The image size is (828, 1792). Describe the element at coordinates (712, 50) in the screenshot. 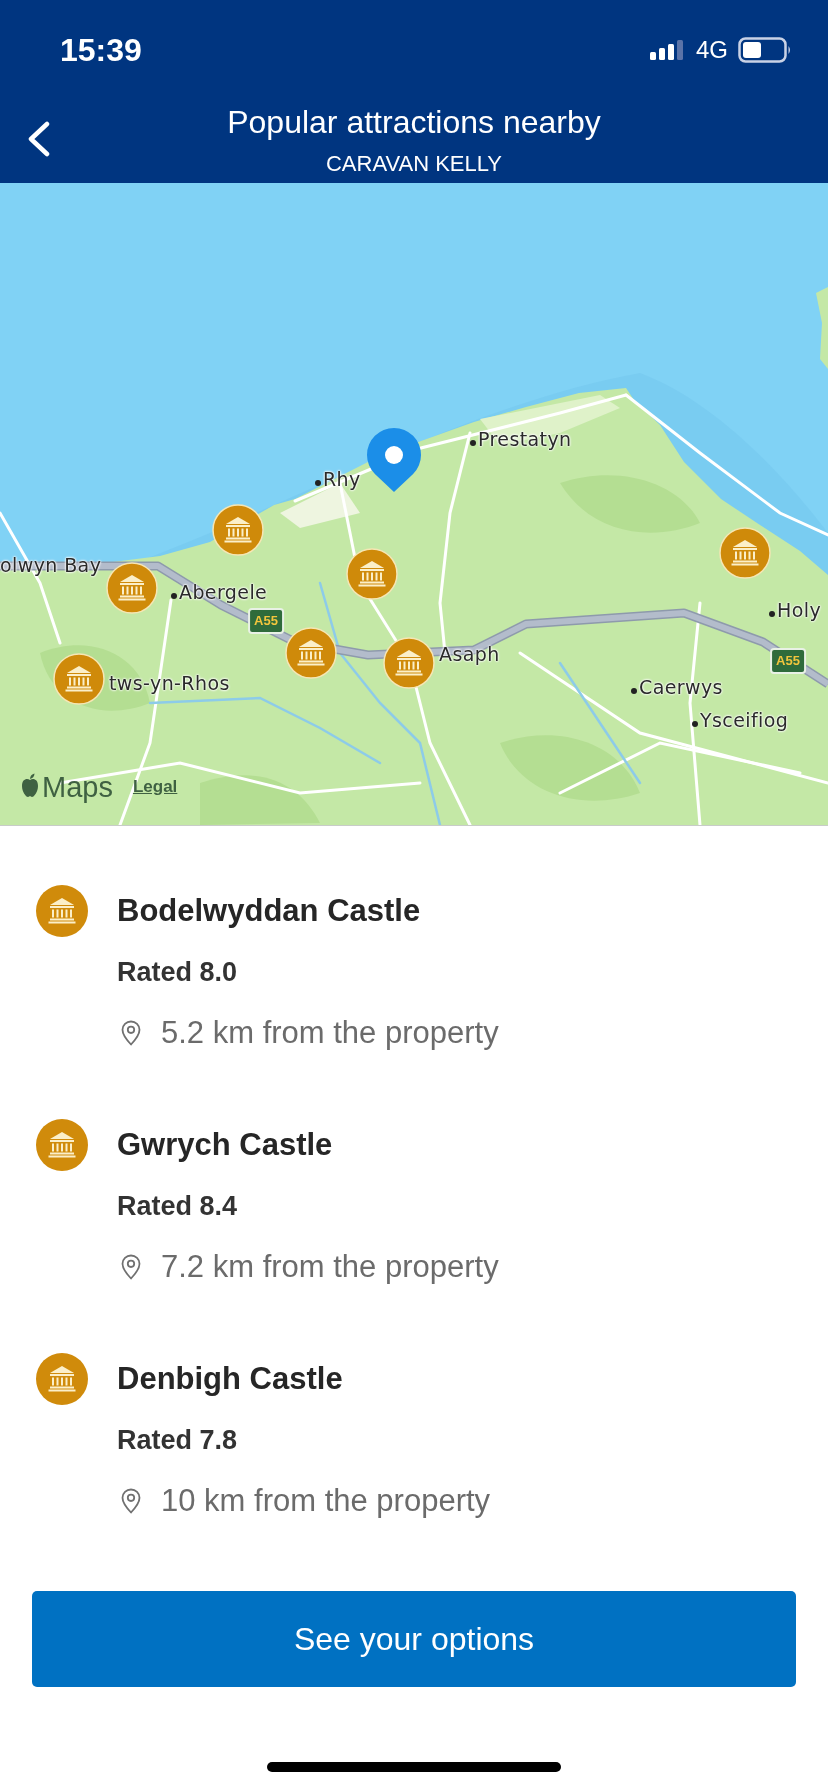

I see `network-label: 4G` at that location.